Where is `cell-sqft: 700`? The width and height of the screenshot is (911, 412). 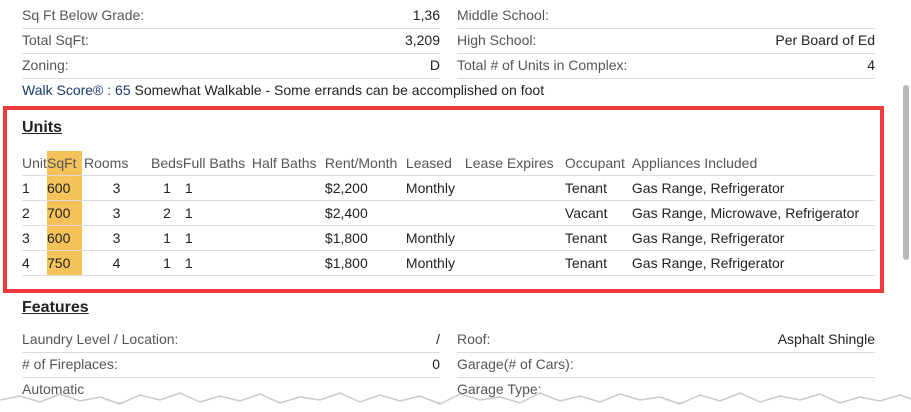
cell-sqft: 700 is located at coordinates (64, 213).